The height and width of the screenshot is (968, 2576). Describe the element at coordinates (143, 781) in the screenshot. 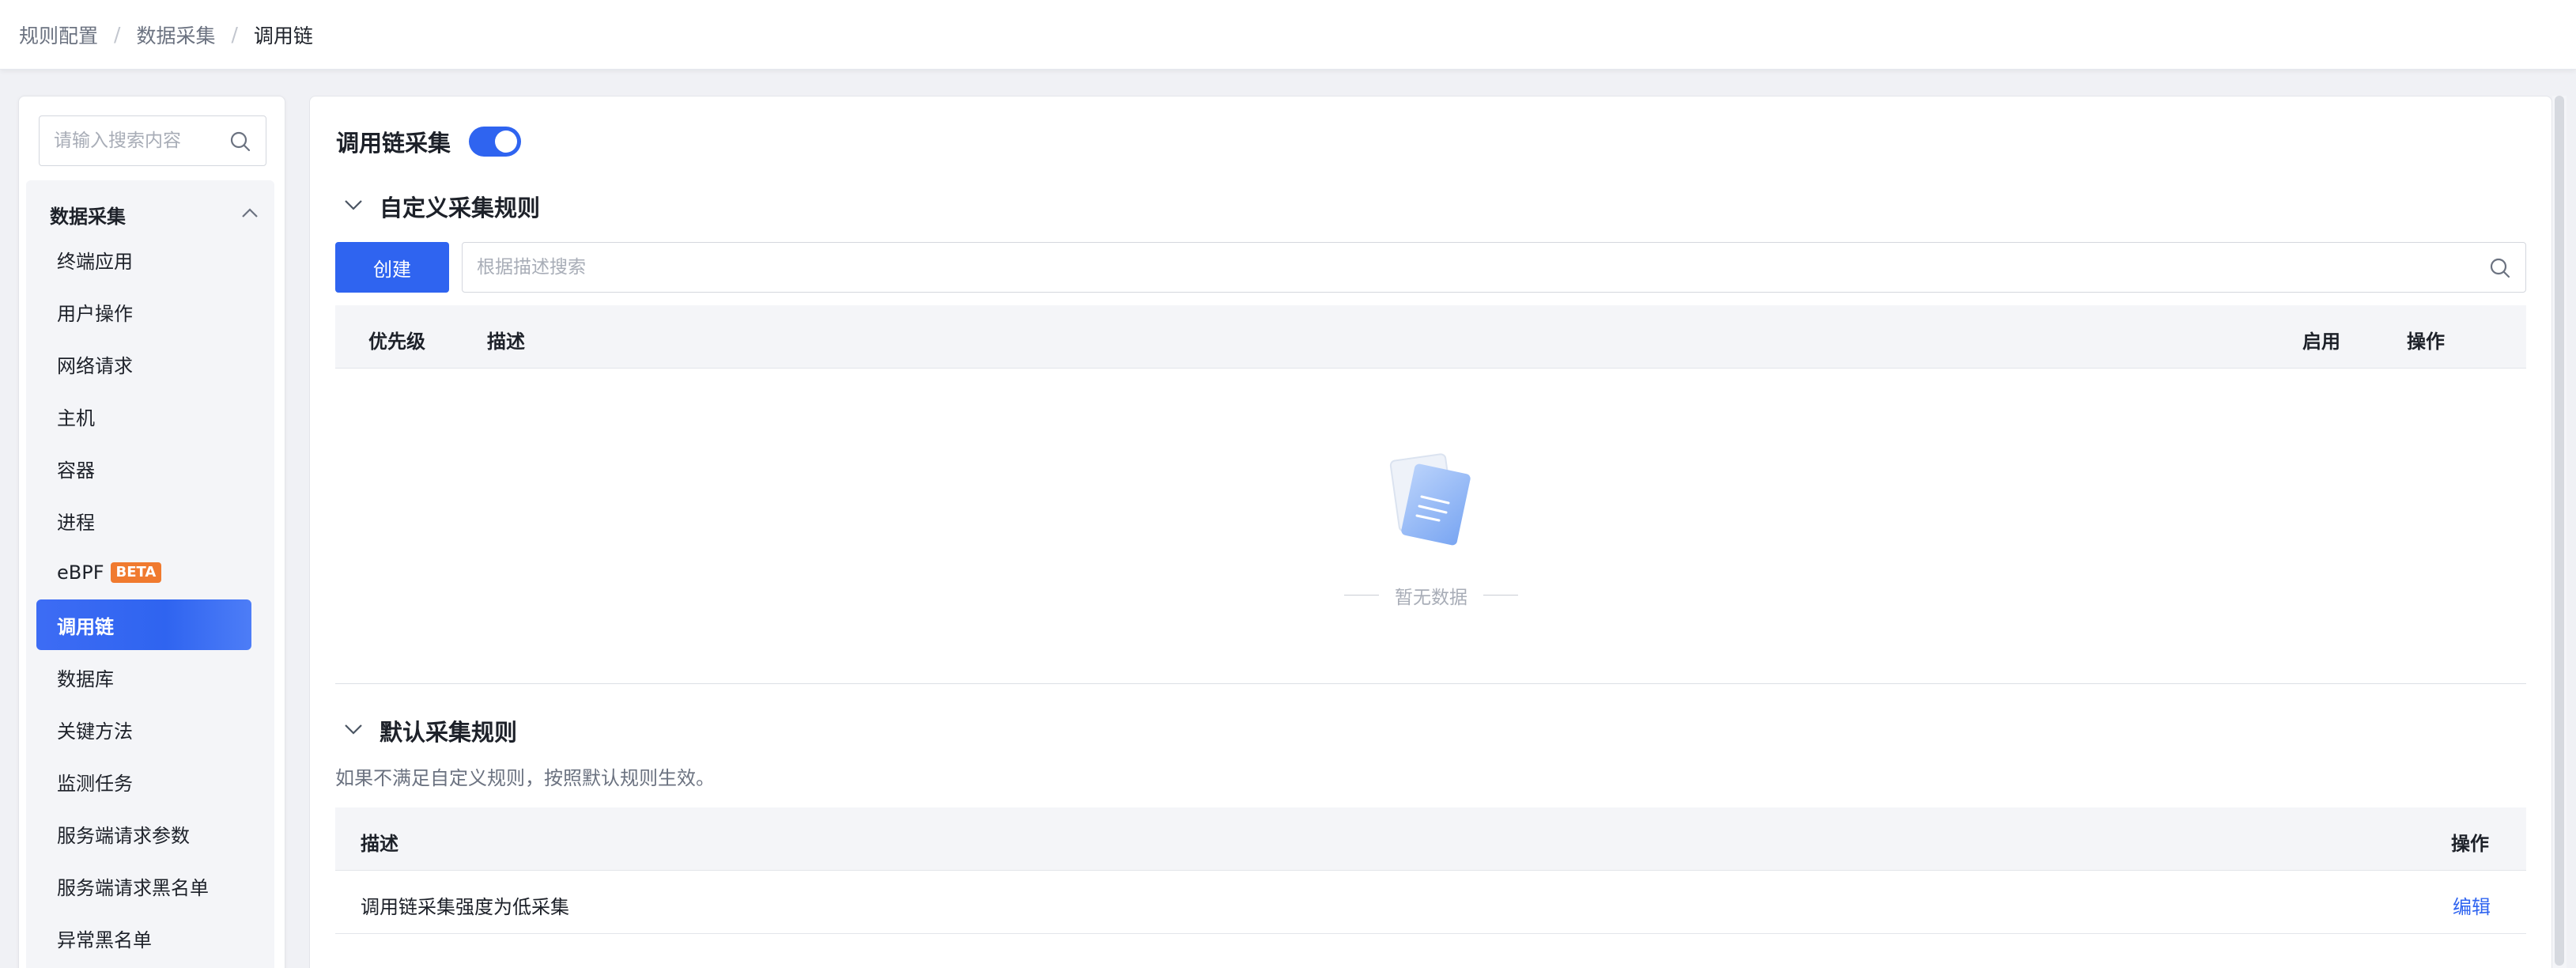

I see `sidebar-item-monitor-task: 监测任务` at that location.